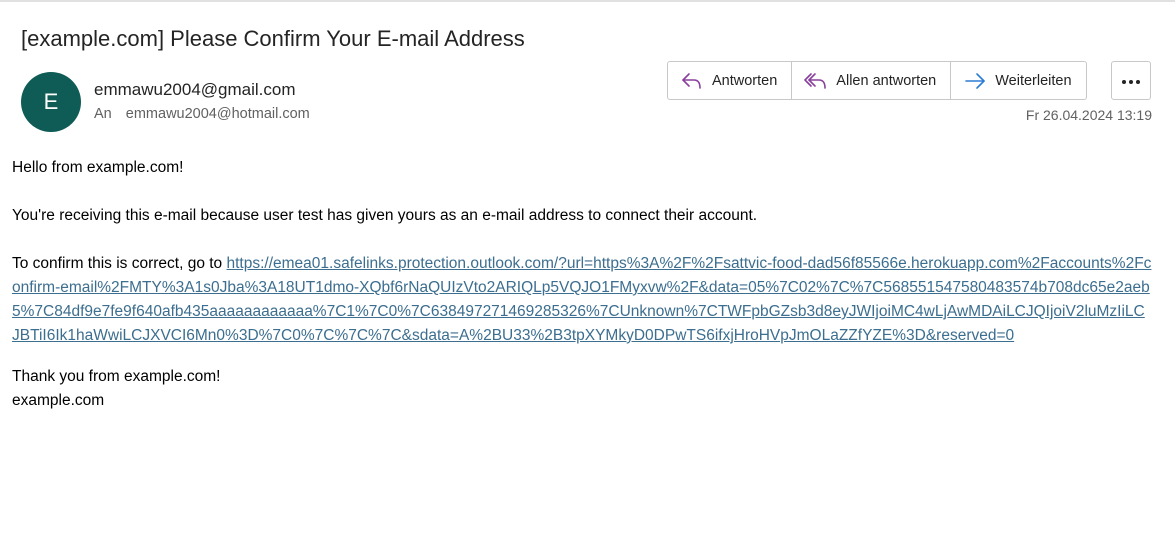 The image size is (1175, 534). I want to click on message-actions: Antworten Allen antworten Weiterleiten, so click(877, 80).